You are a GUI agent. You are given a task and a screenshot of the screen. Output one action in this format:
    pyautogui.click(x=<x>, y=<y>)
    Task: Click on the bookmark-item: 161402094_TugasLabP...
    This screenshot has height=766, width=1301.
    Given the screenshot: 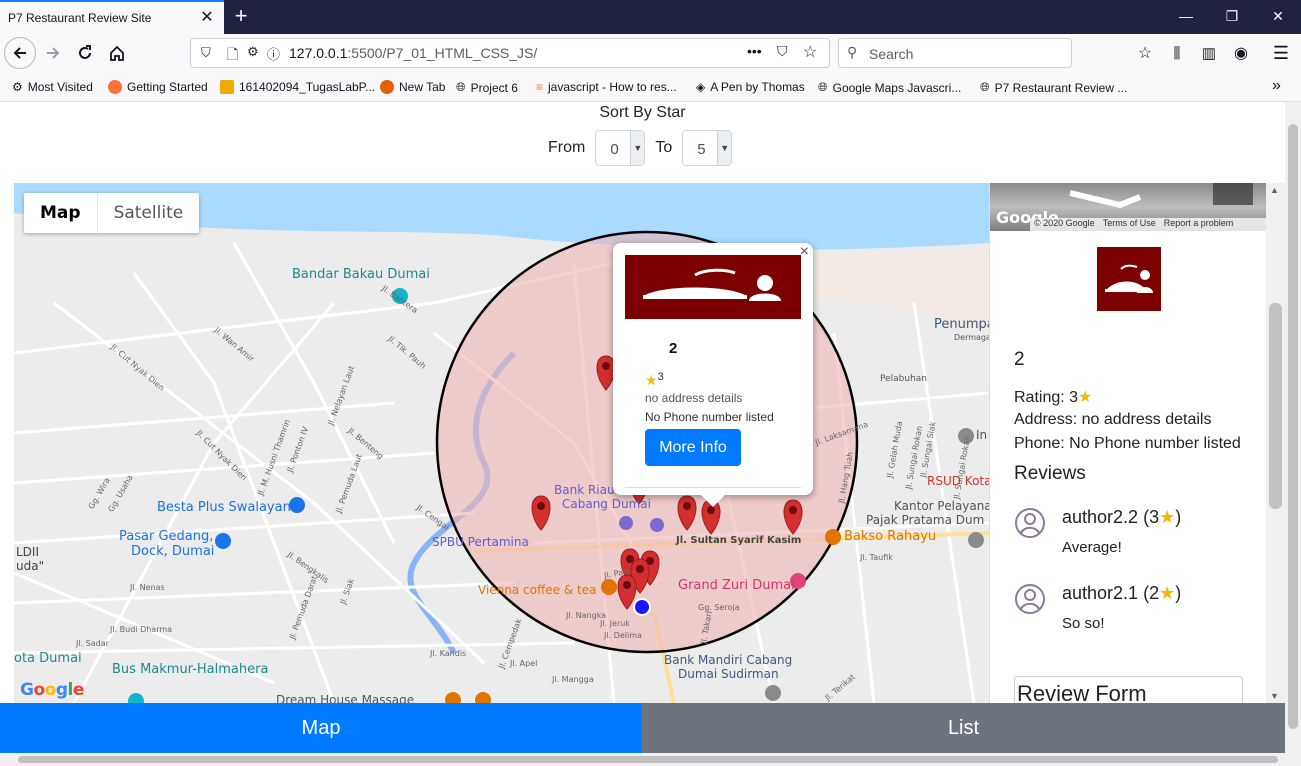 What is the action you would take?
    pyautogui.click(x=297, y=87)
    